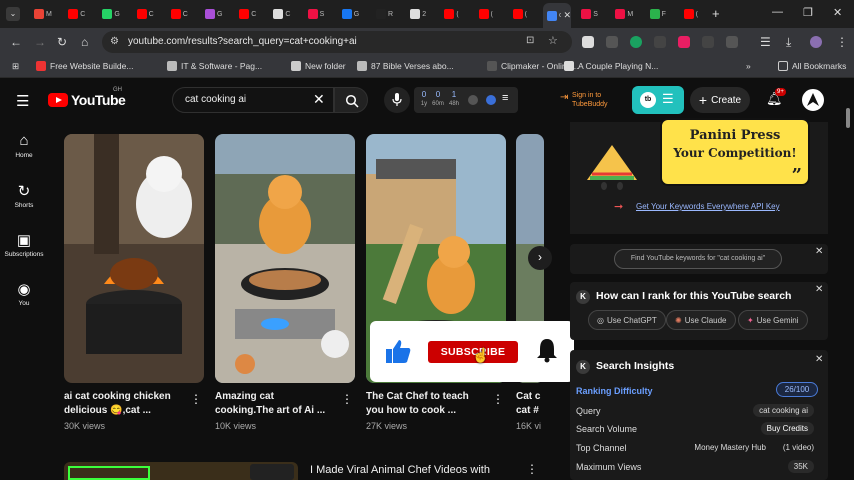 The height and width of the screenshot is (480, 854). Describe the element at coordinates (701, 320) in the screenshot. I see `use-claude-button: ✺ Use Claude` at that location.